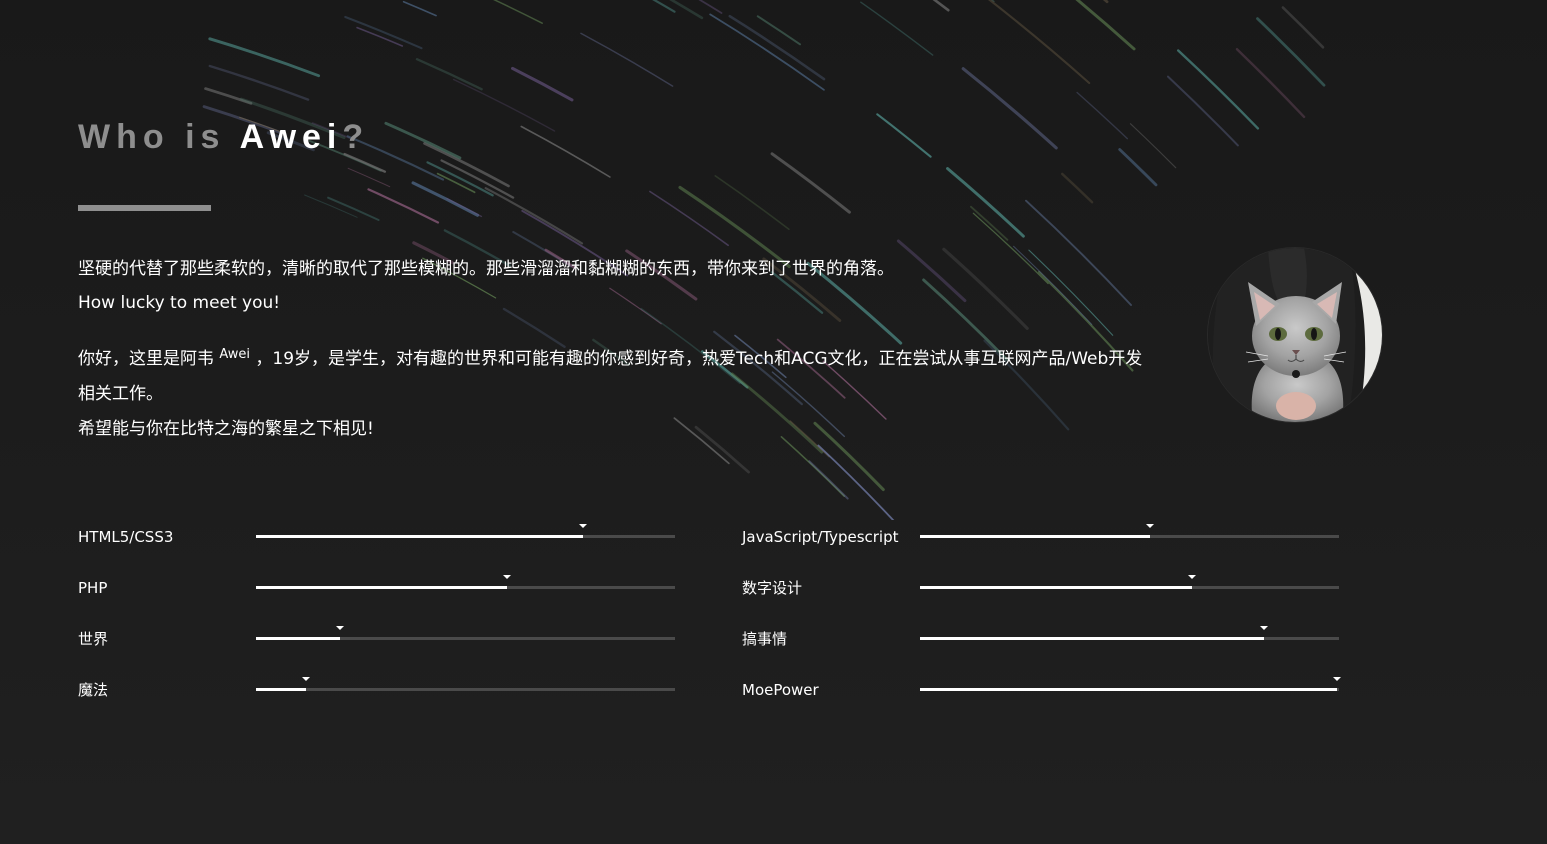 Image resolution: width=1547 pixels, height=844 pixels. What do you see at coordinates (772, 588) in the screenshot?
I see `skill-label: 数字设计` at bounding box center [772, 588].